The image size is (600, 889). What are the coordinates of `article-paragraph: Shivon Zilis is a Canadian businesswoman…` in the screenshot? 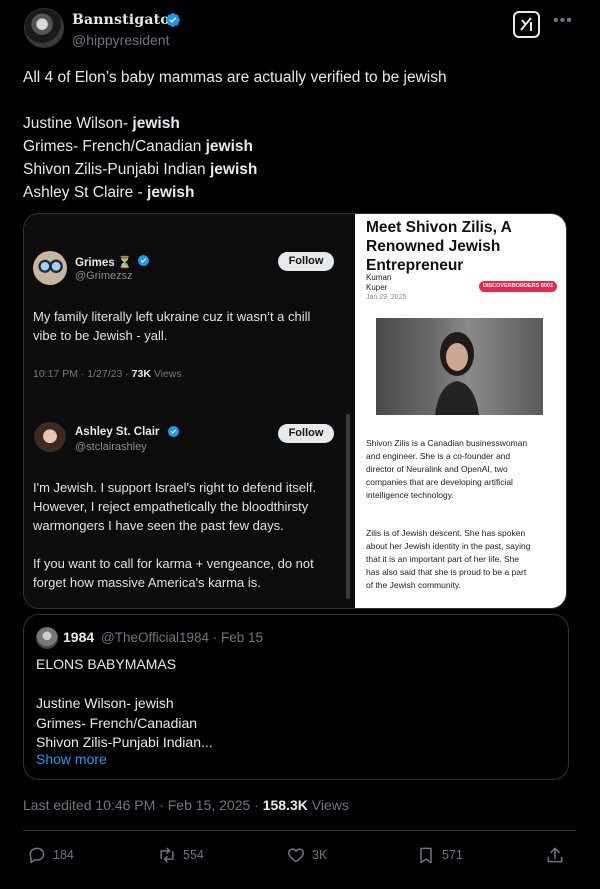 It's located at (447, 469).